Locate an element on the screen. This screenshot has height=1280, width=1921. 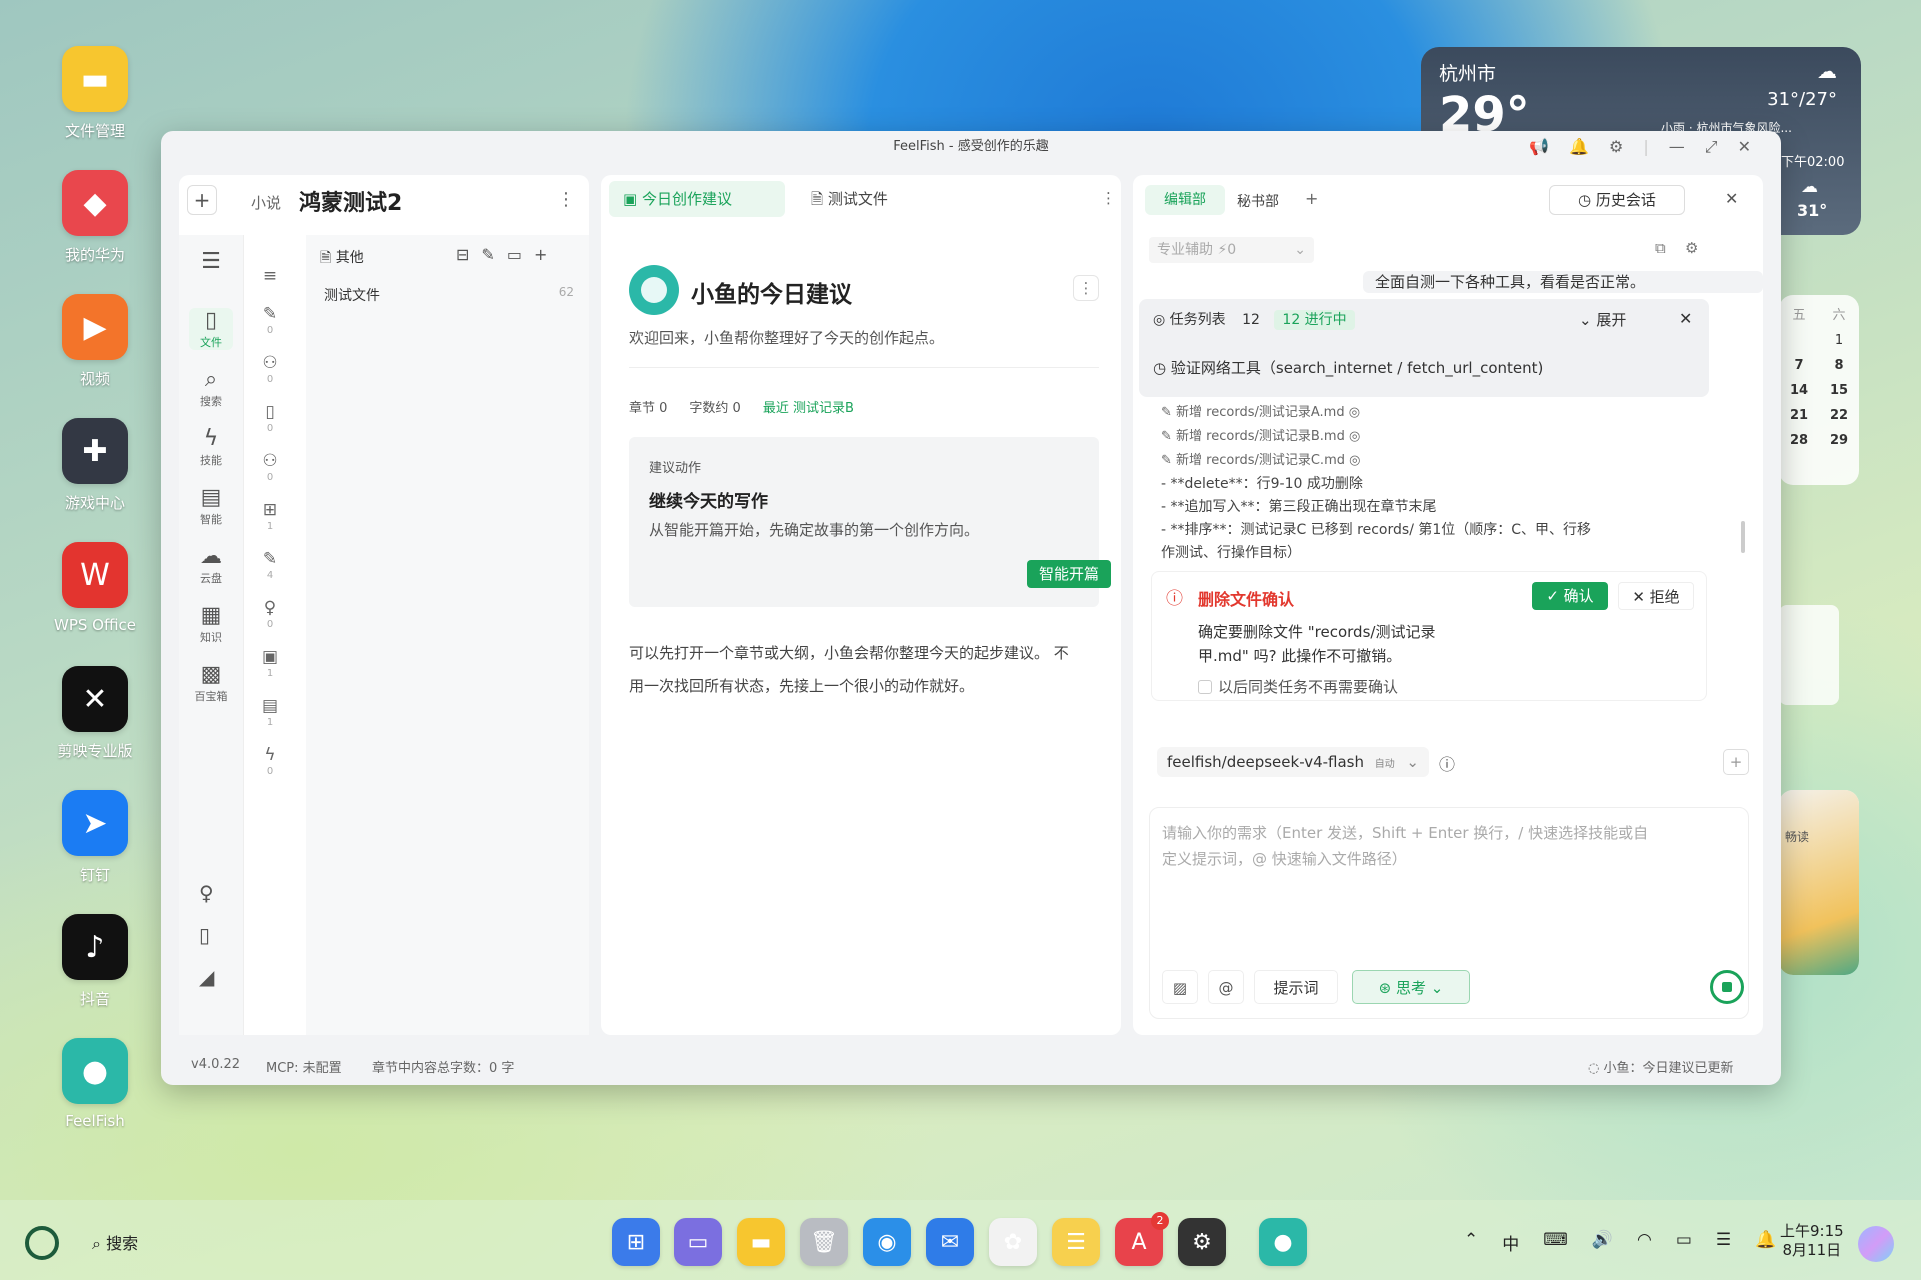
tab-test-file: 🗎 测试文件 is located at coordinates (849, 201).